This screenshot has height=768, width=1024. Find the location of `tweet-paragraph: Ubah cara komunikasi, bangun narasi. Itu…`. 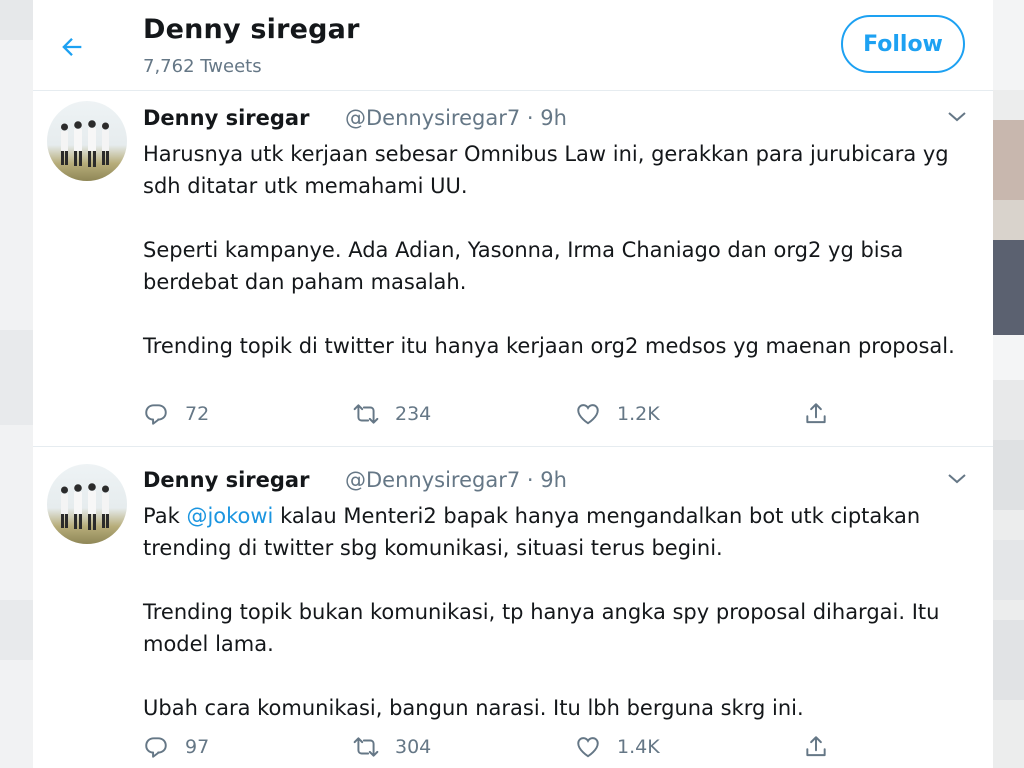

tweet-paragraph: Ubah cara komunikasi, bangun narasi. Itu… is located at coordinates (473, 708).